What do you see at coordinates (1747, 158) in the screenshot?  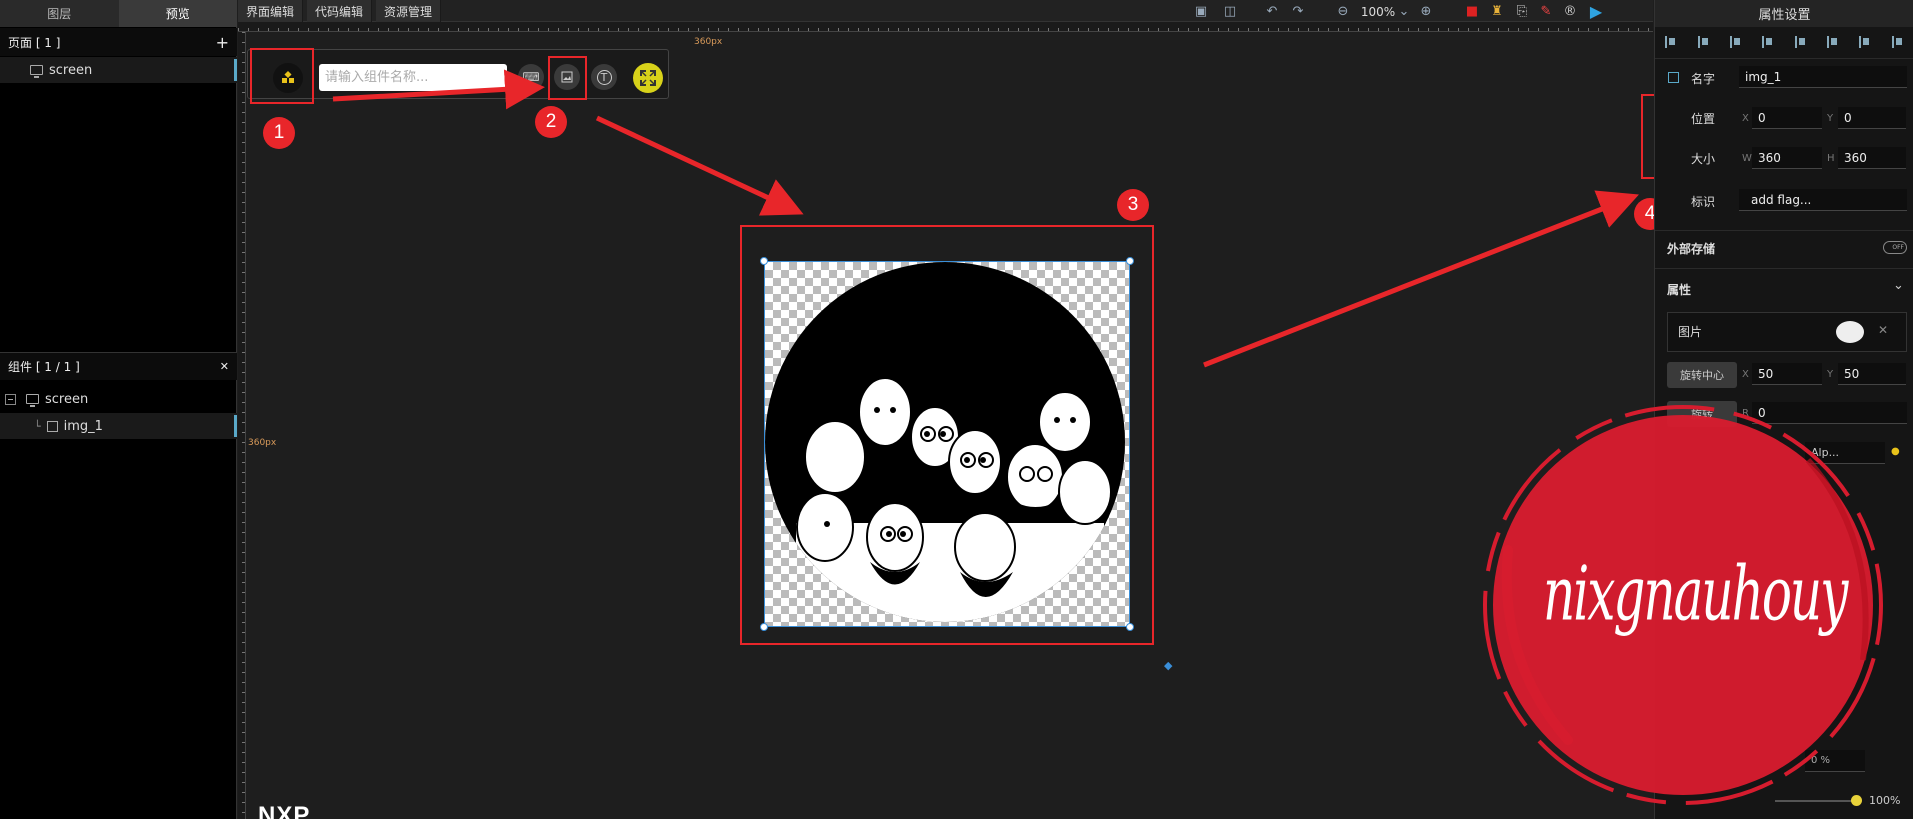 I see `size-w-axis: W` at bounding box center [1747, 158].